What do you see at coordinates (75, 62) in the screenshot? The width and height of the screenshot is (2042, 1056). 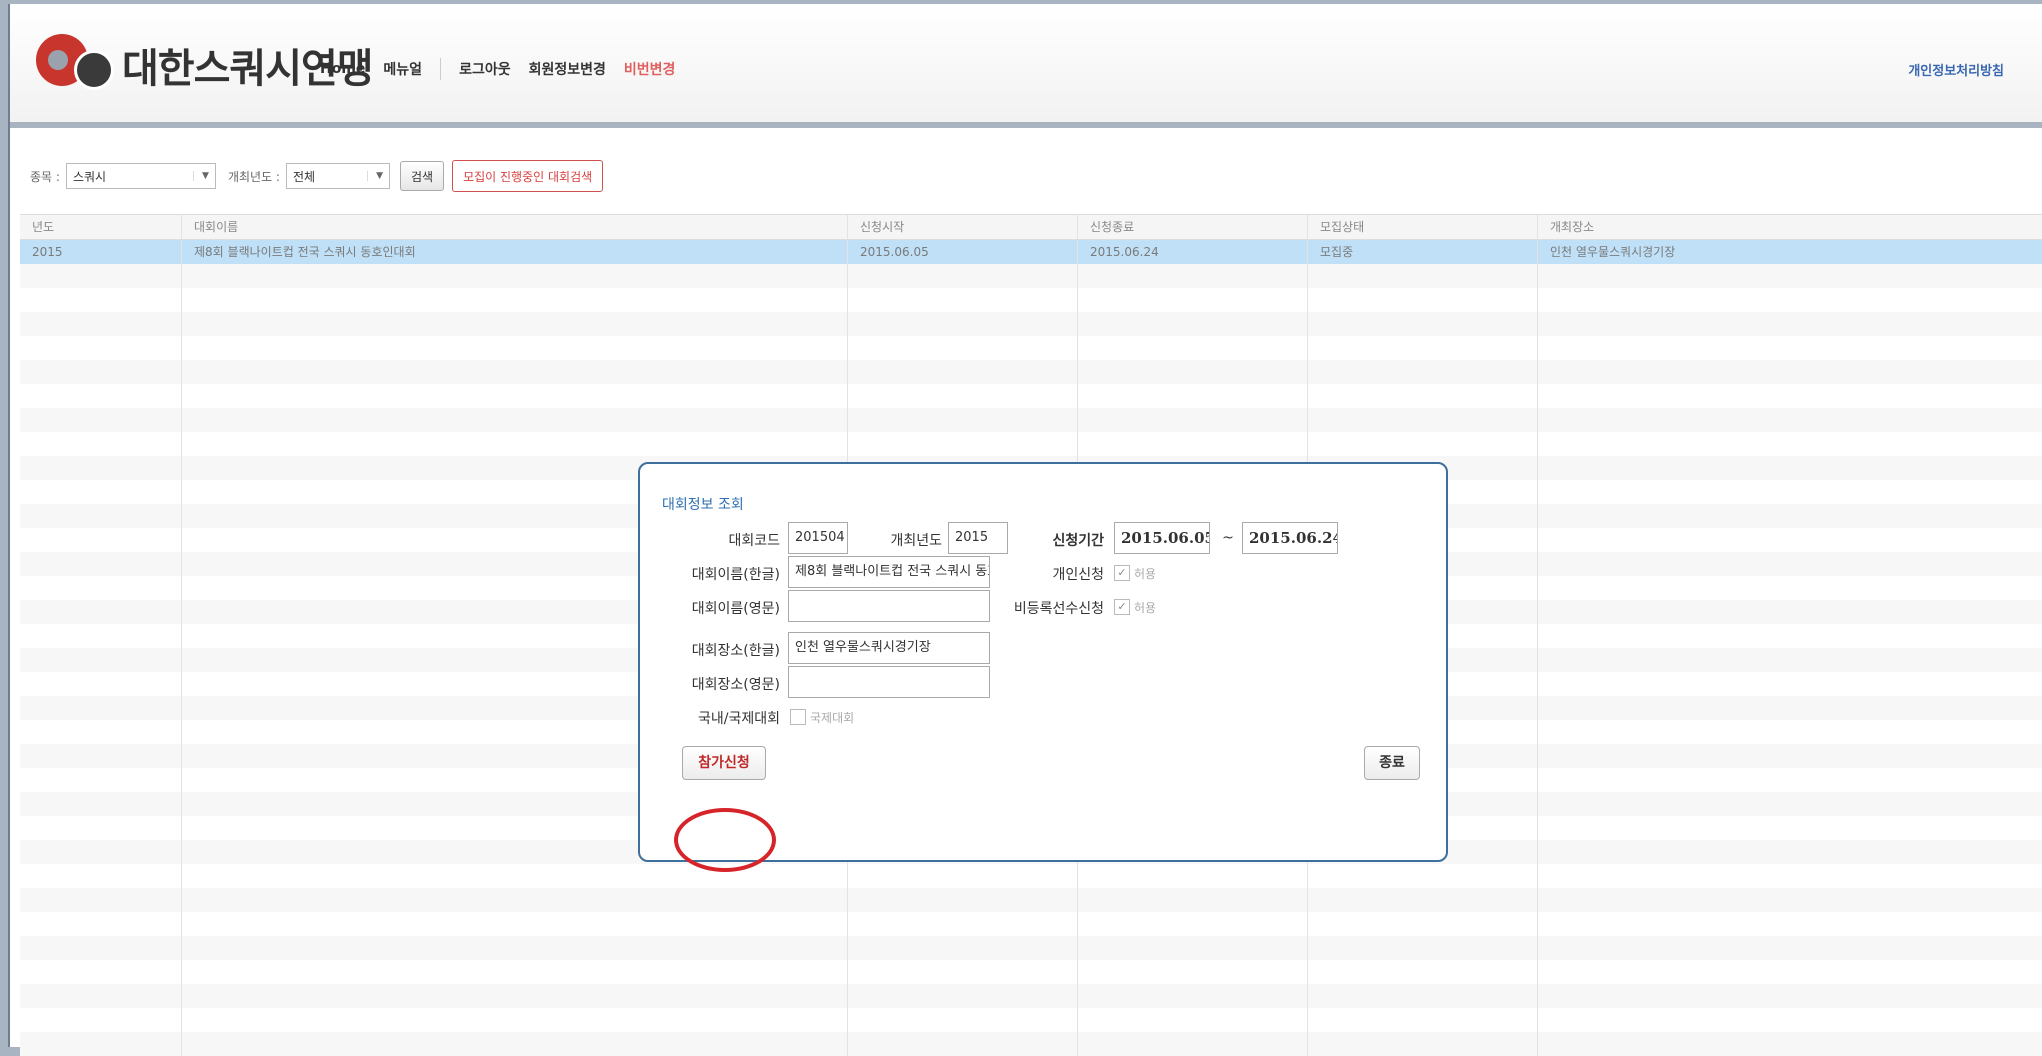 I see `logo` at bounding box center [75, 62].